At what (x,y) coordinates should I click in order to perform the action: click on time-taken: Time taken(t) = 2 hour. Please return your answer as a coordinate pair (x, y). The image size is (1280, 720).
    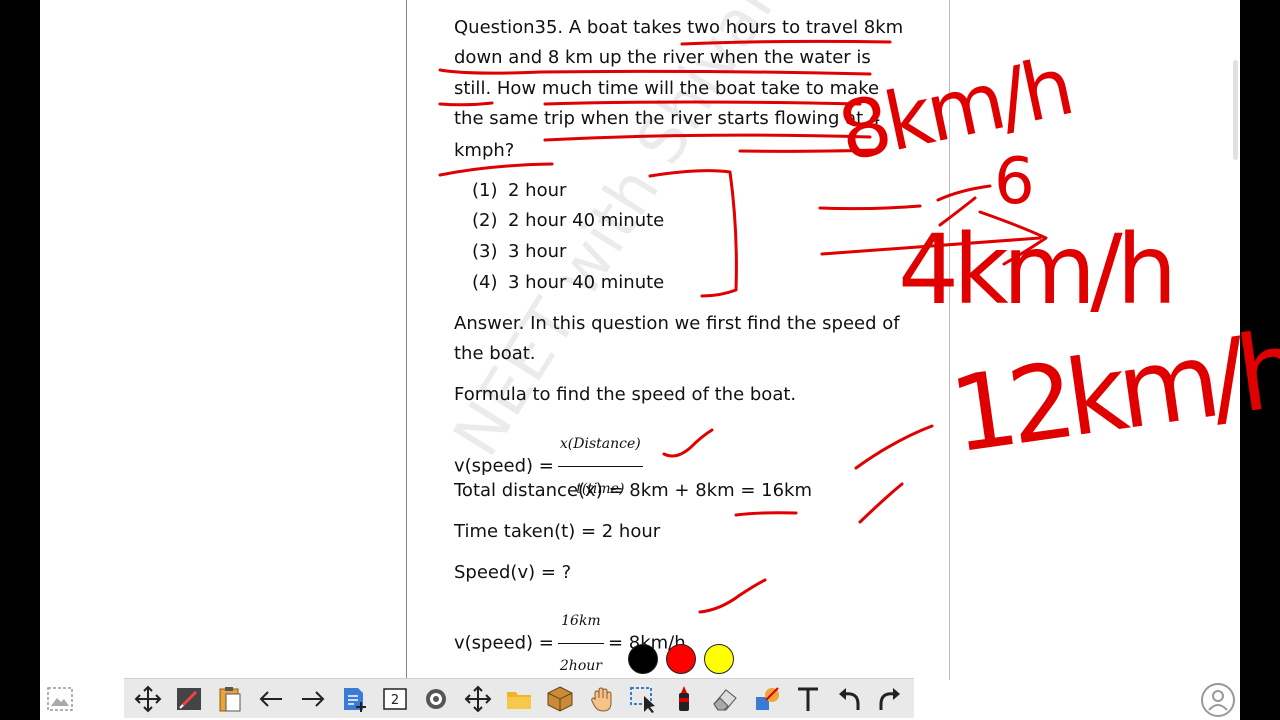
    Looking at the image, I should click on (557, 531).